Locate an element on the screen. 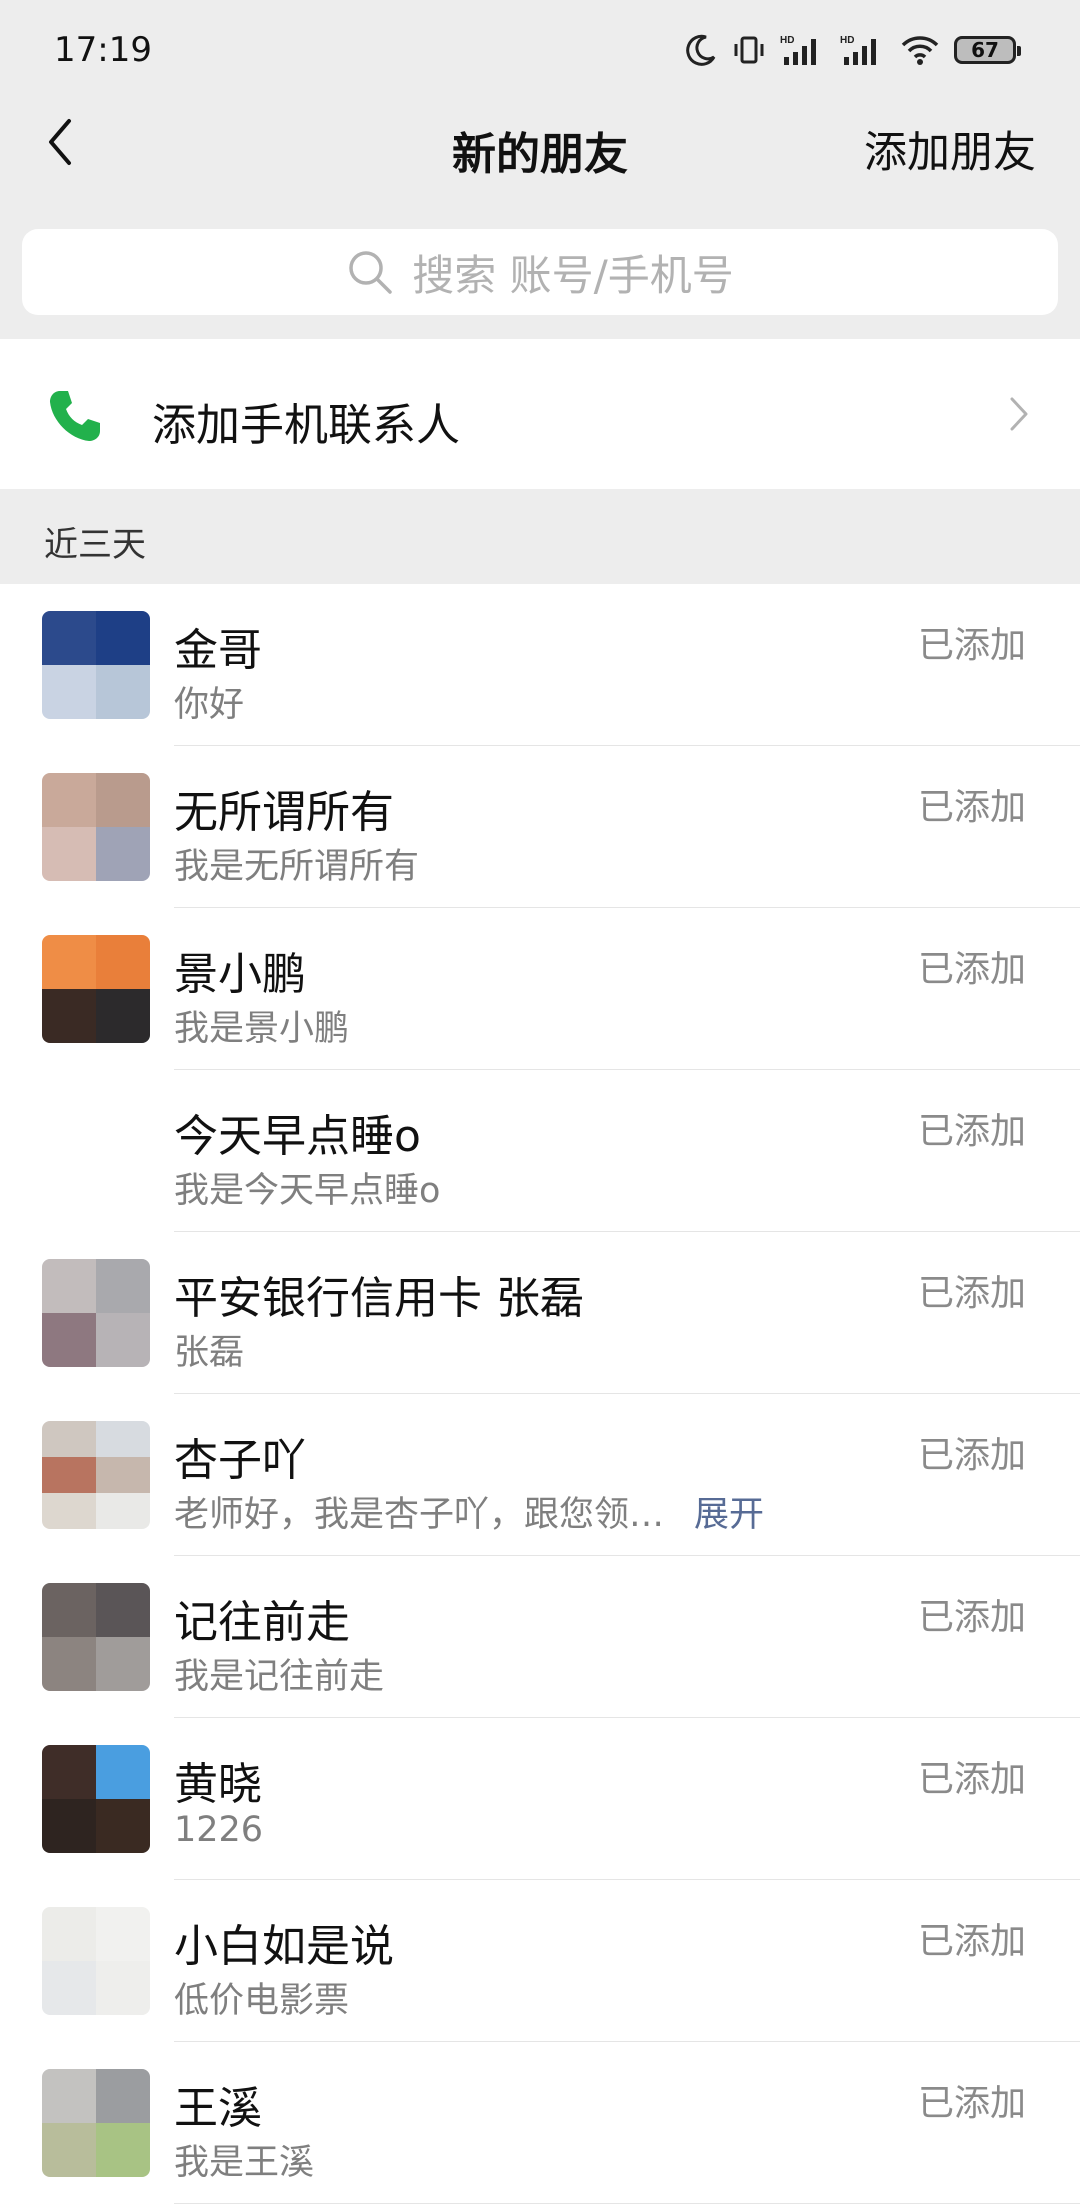 The width and height of the screenshot is (1080, 2204). friend-message-text: 你好 is located at coordinates (209, 705).